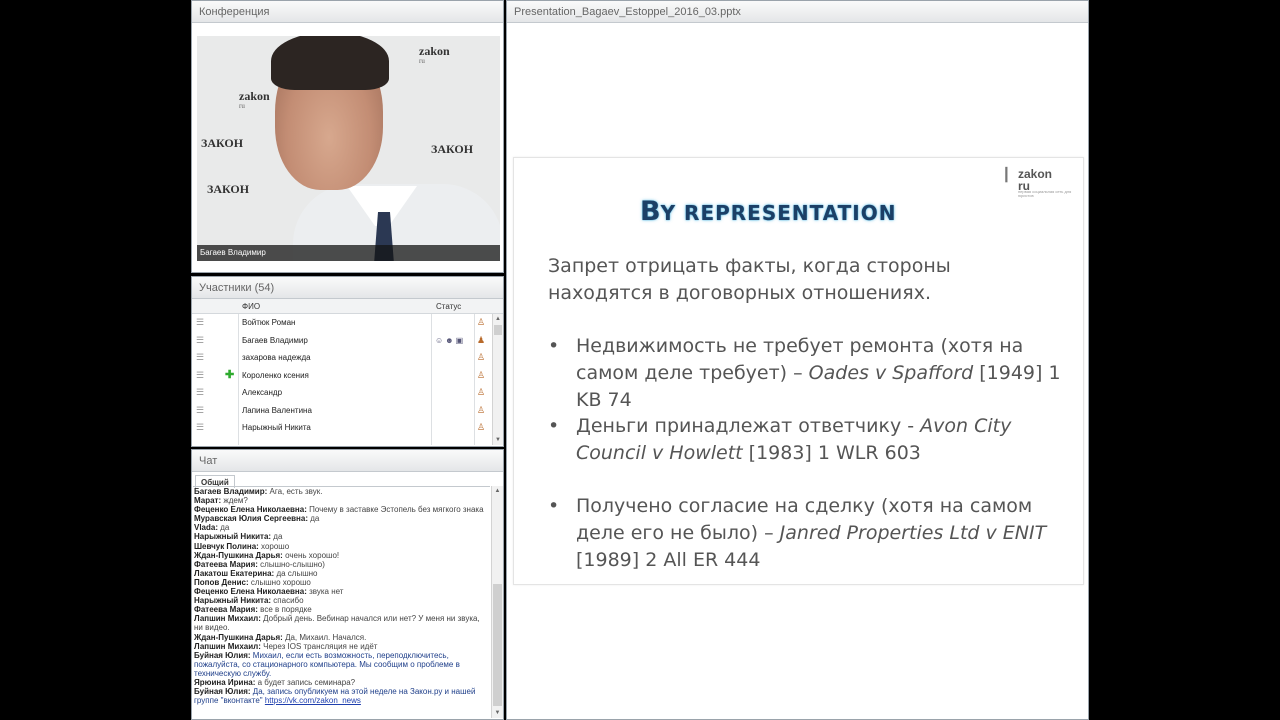  Describe the element at coordinates (347, 306) in the screenshot. I see `participants-table-header: ФИО Статус` at that location.